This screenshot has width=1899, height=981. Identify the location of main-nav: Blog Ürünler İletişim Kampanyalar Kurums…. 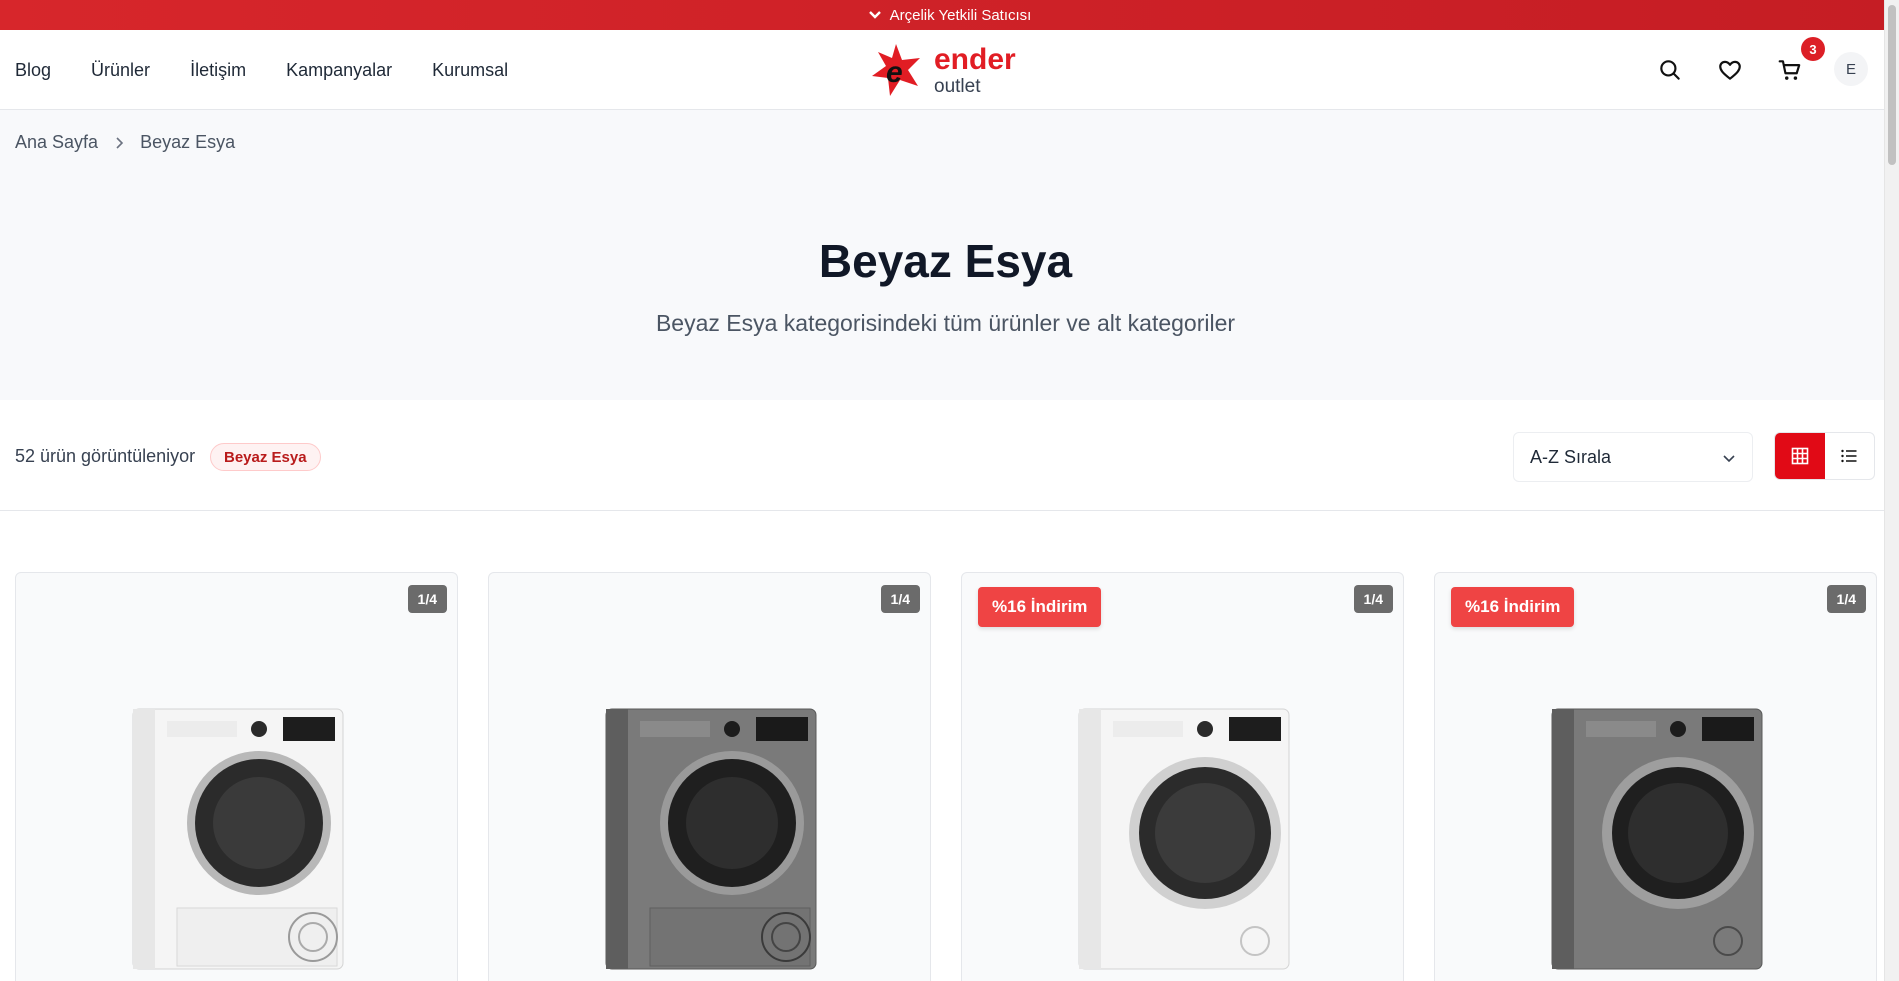
(281, 70).